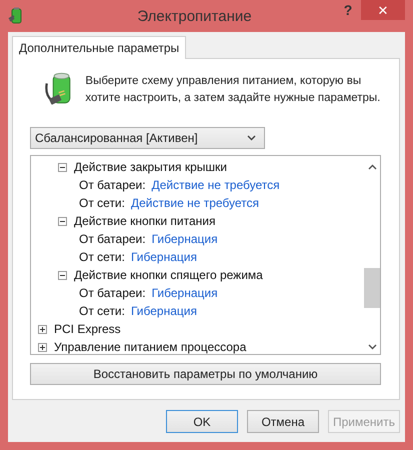  What do you see at coordinates (372, 347) in the screenshot?
I see `scroll-down-icon` at bounding box center [372, 347].